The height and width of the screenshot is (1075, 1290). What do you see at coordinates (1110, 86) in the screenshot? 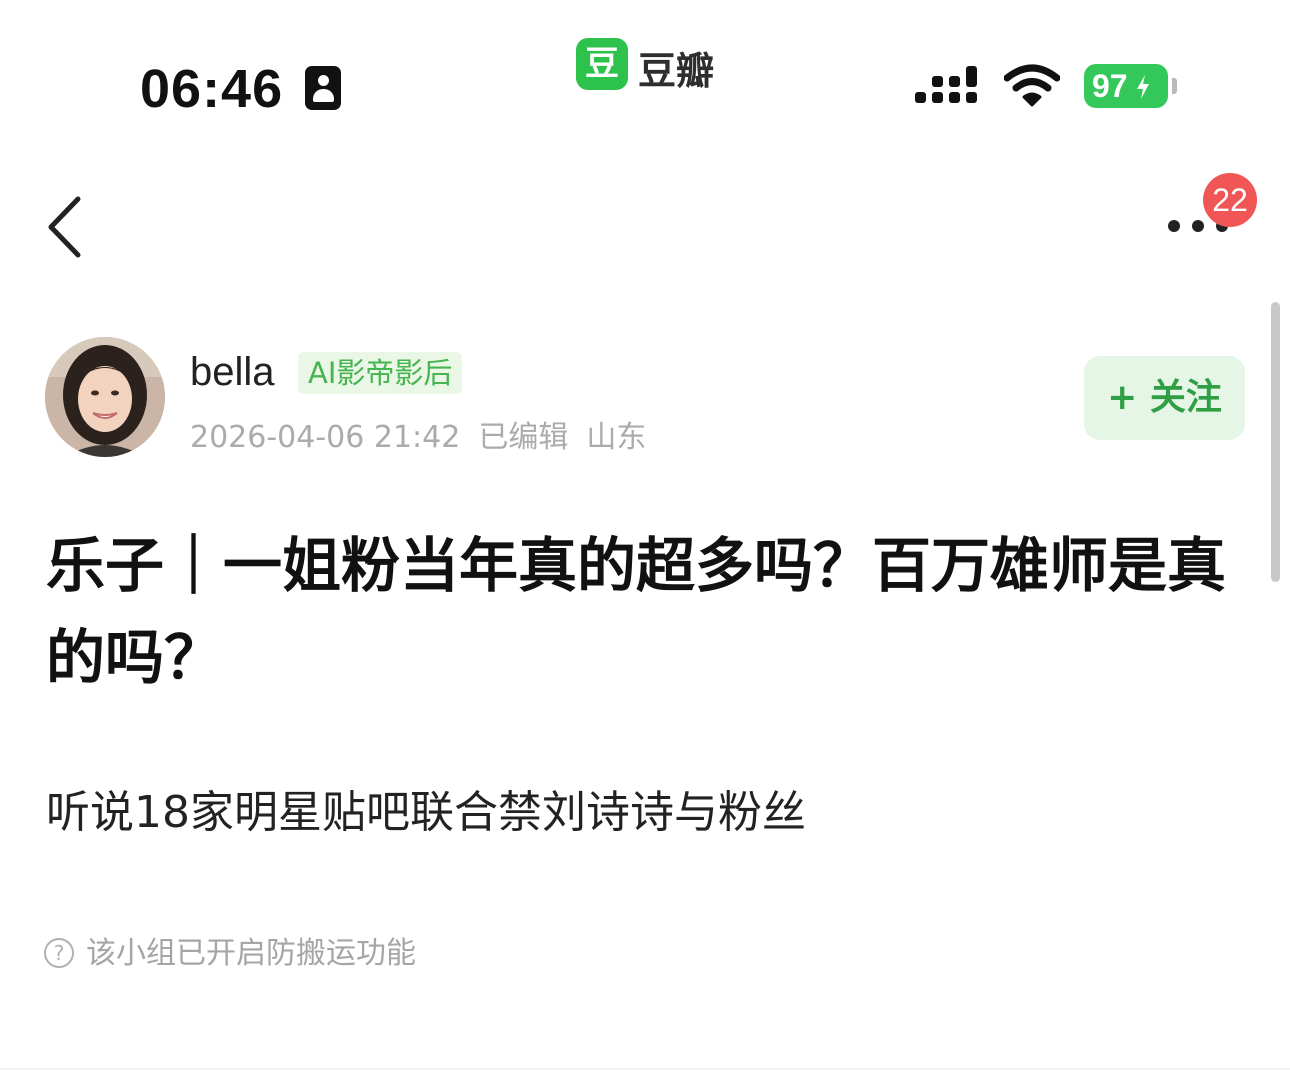
I see `battery-level: 97` at bounding box center [1110, 86].